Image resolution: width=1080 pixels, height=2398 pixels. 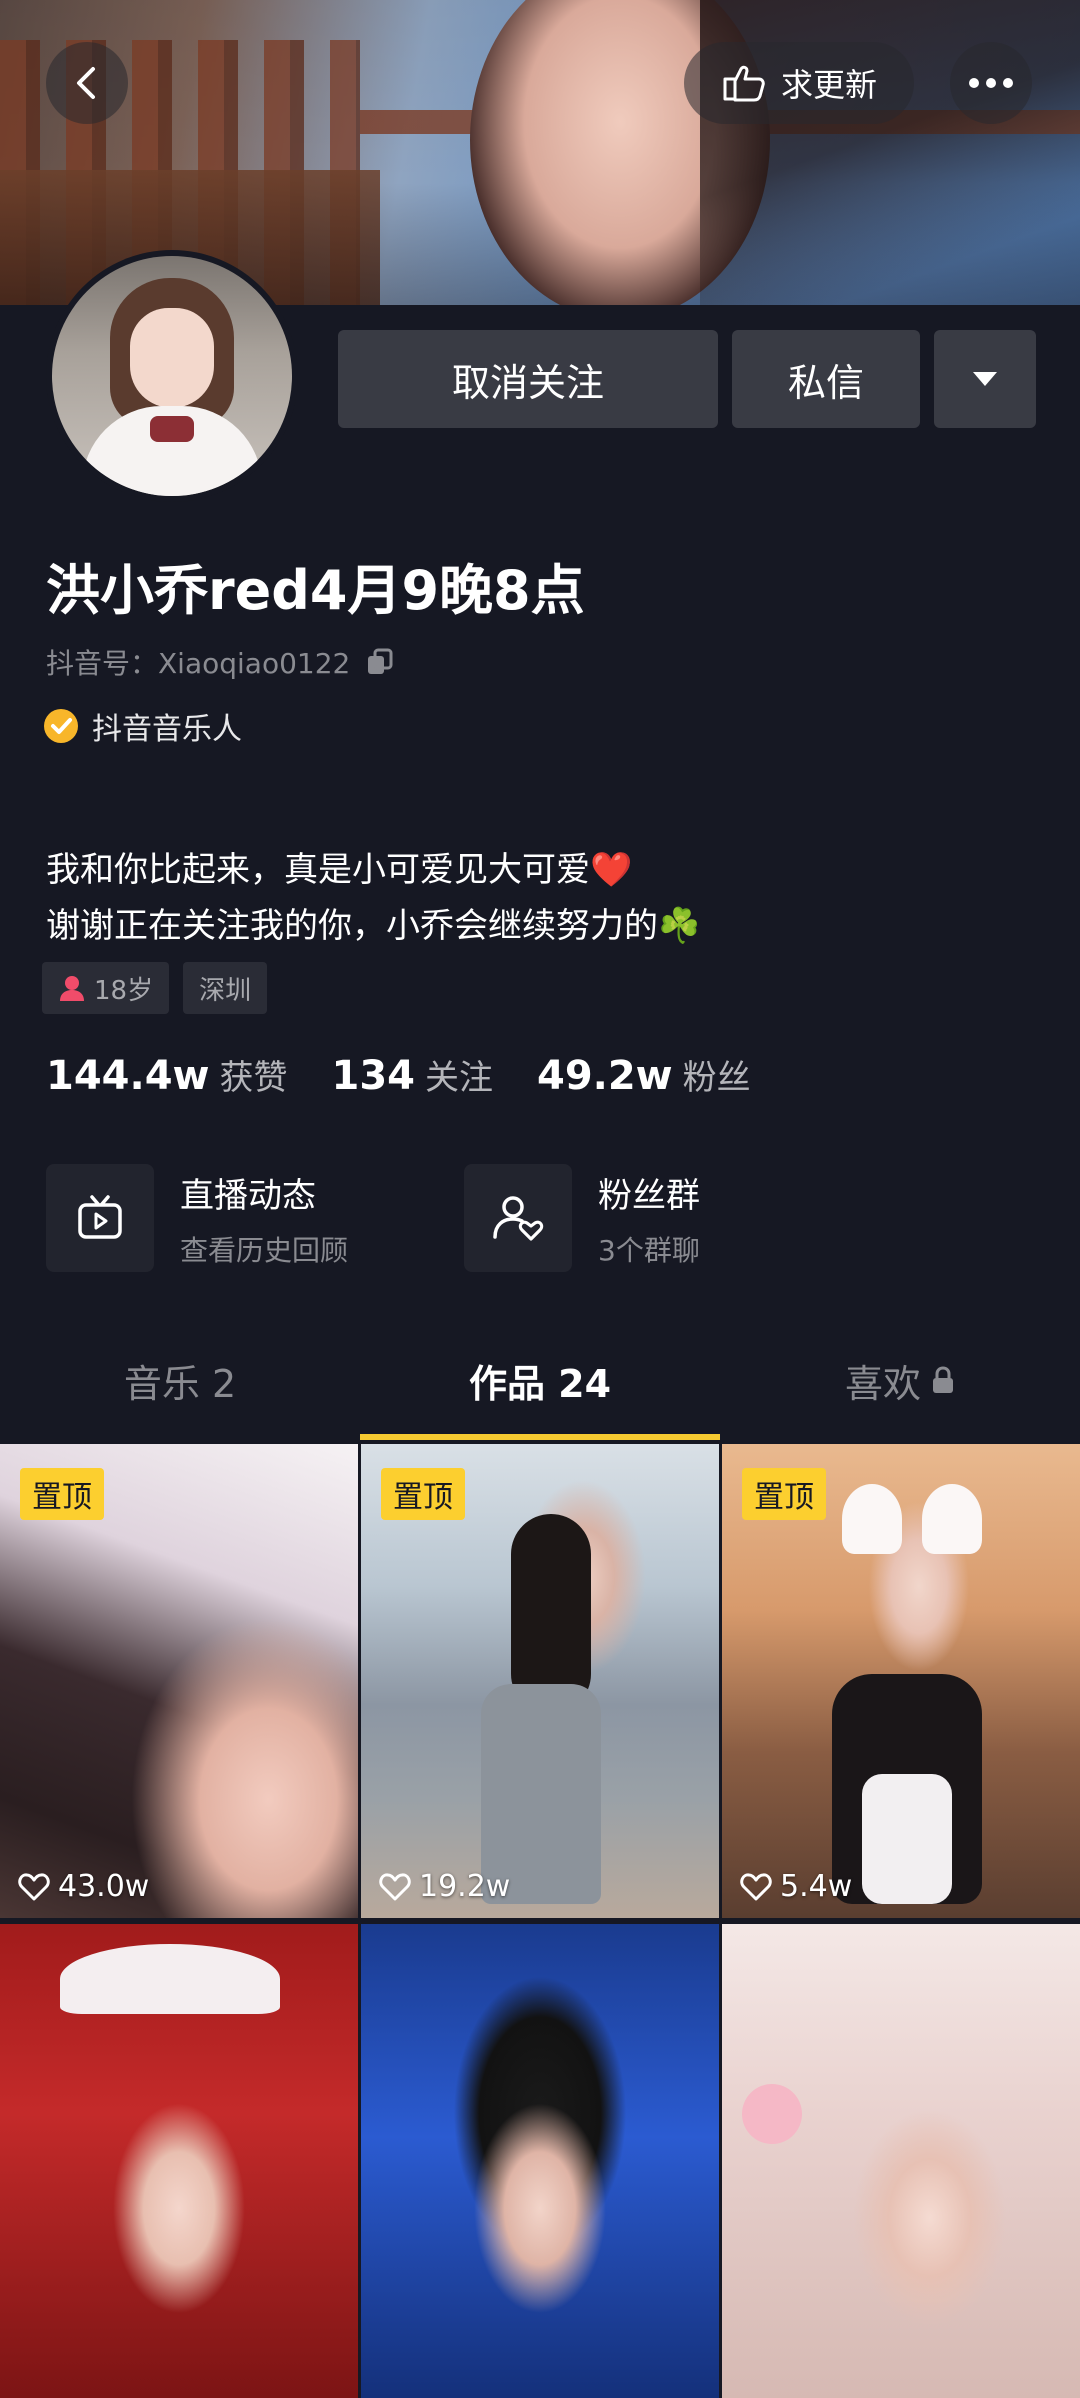 What do you see at coordinates (882, 1383) in the screenshot?
I see `tab-likes-label: 喜欢` at bounding box center [882, 1383].